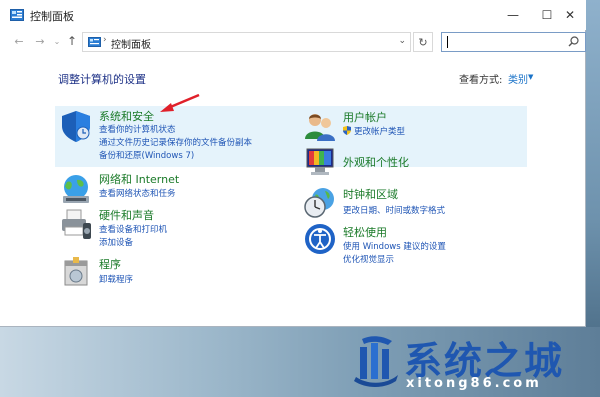  What do you see at coordinates (376, 361) in the screenshot?
I see `watermark-logo-icon` at bounding box center [376, 361].